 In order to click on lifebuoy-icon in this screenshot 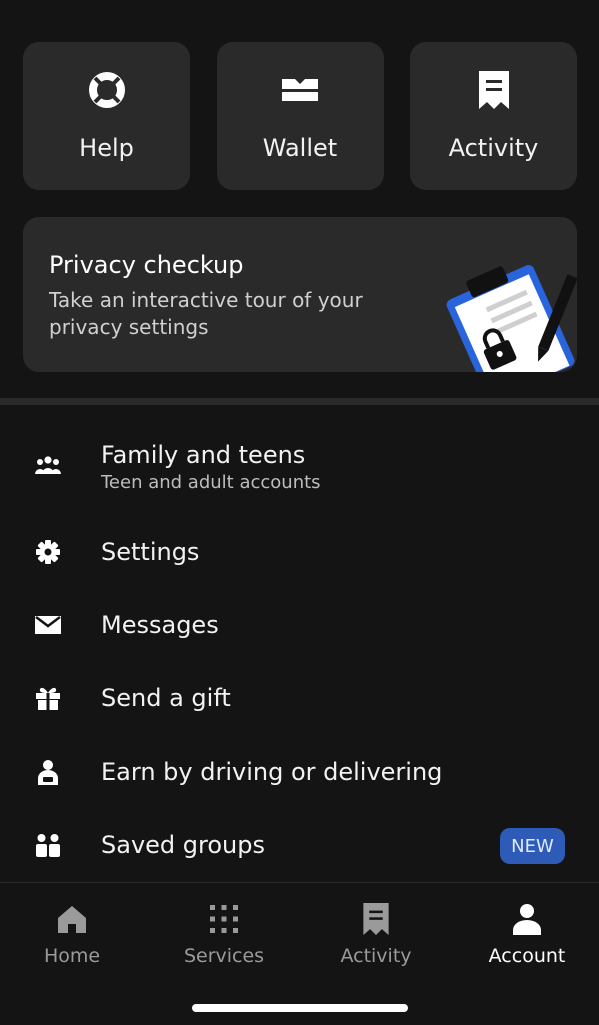, I will do `click(107, 90)`.